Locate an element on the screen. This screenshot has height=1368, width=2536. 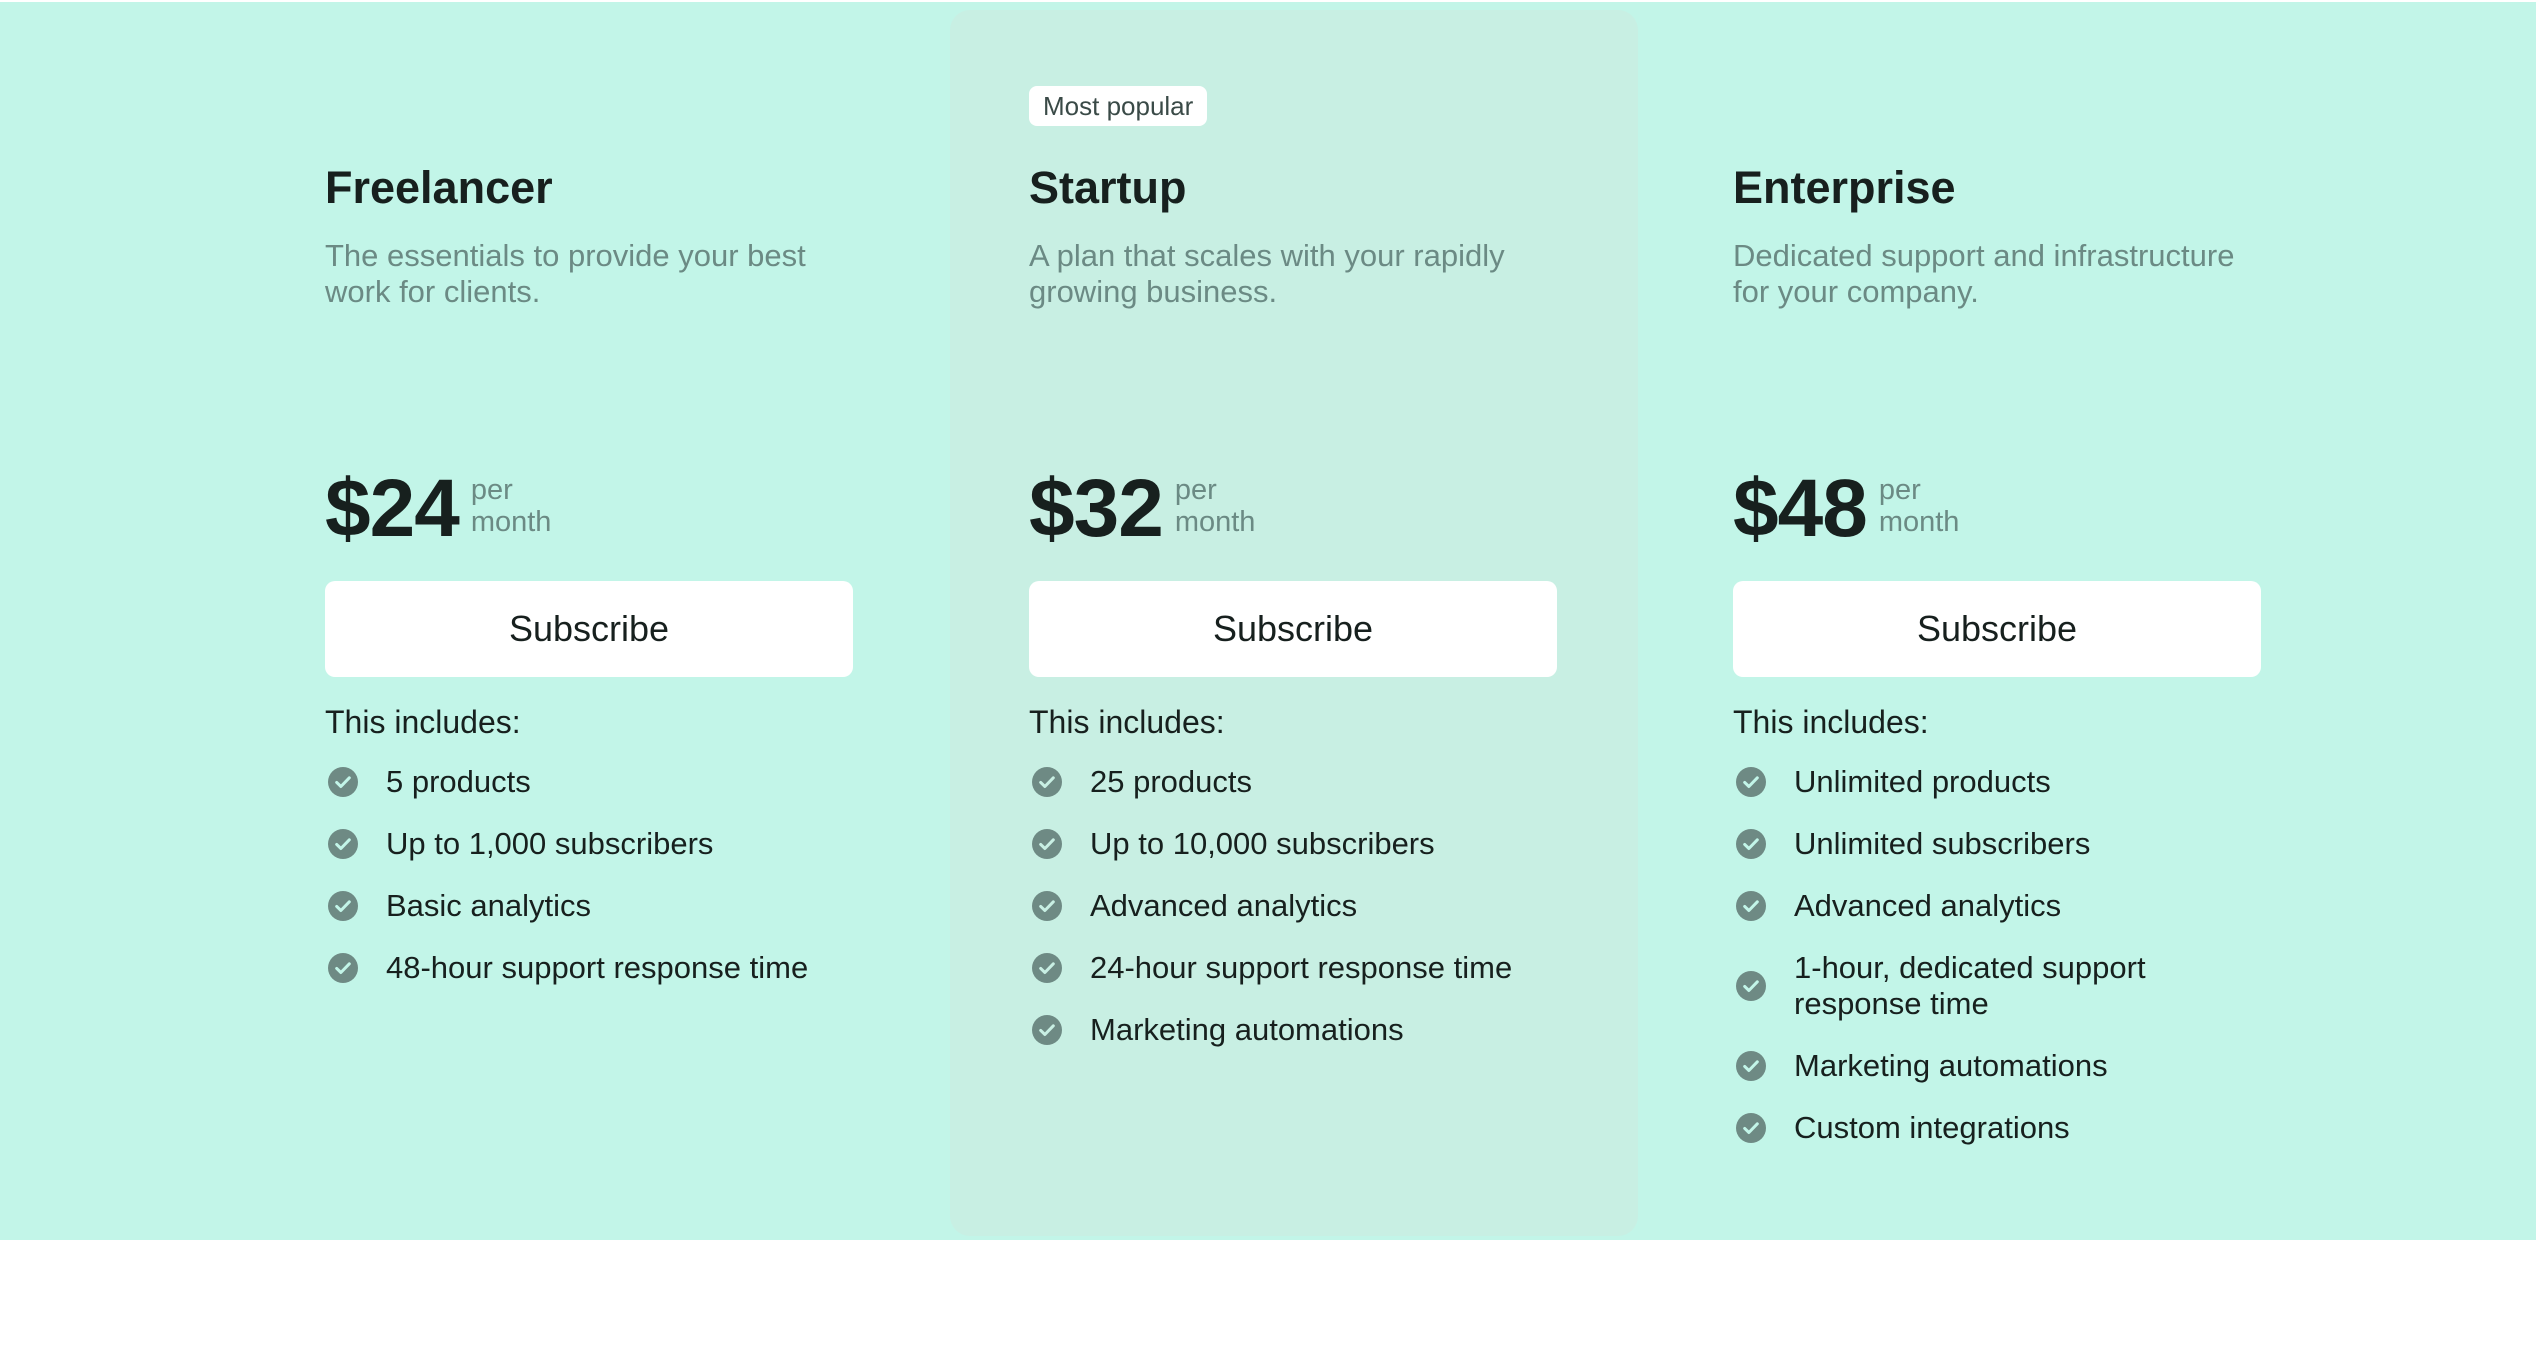
price-row: $32 per month is located at coordinates (1157, 509).